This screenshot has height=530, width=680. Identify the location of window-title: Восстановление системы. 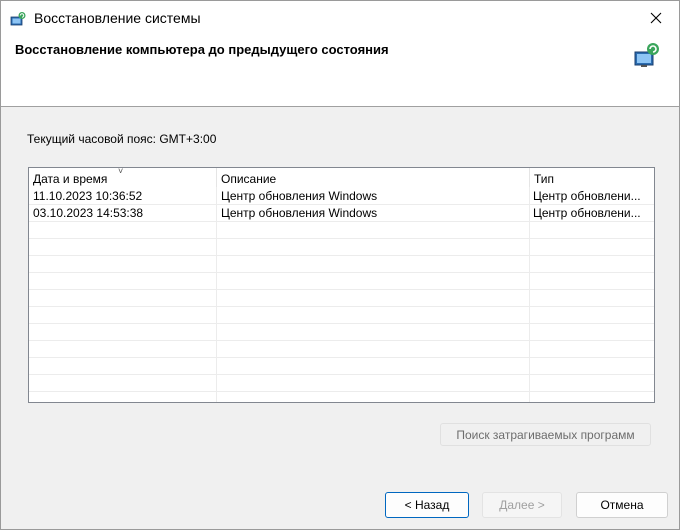
(117, 18).